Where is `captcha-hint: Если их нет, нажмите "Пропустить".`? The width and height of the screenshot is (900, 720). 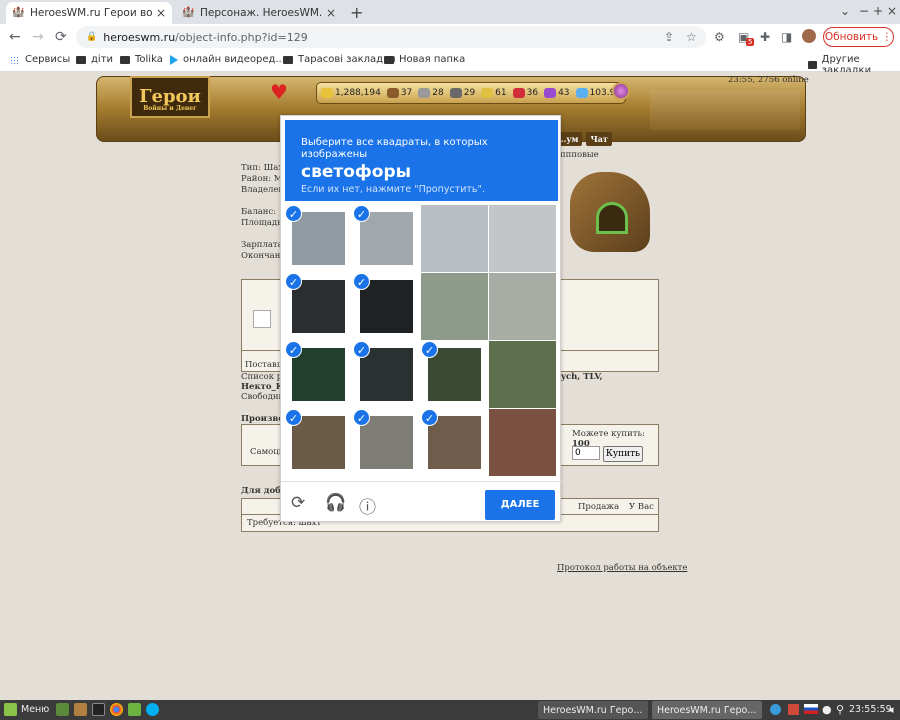
captcha-hint: Если их нет, нажмите "Пропустить". is located at coordinates (393, 189).